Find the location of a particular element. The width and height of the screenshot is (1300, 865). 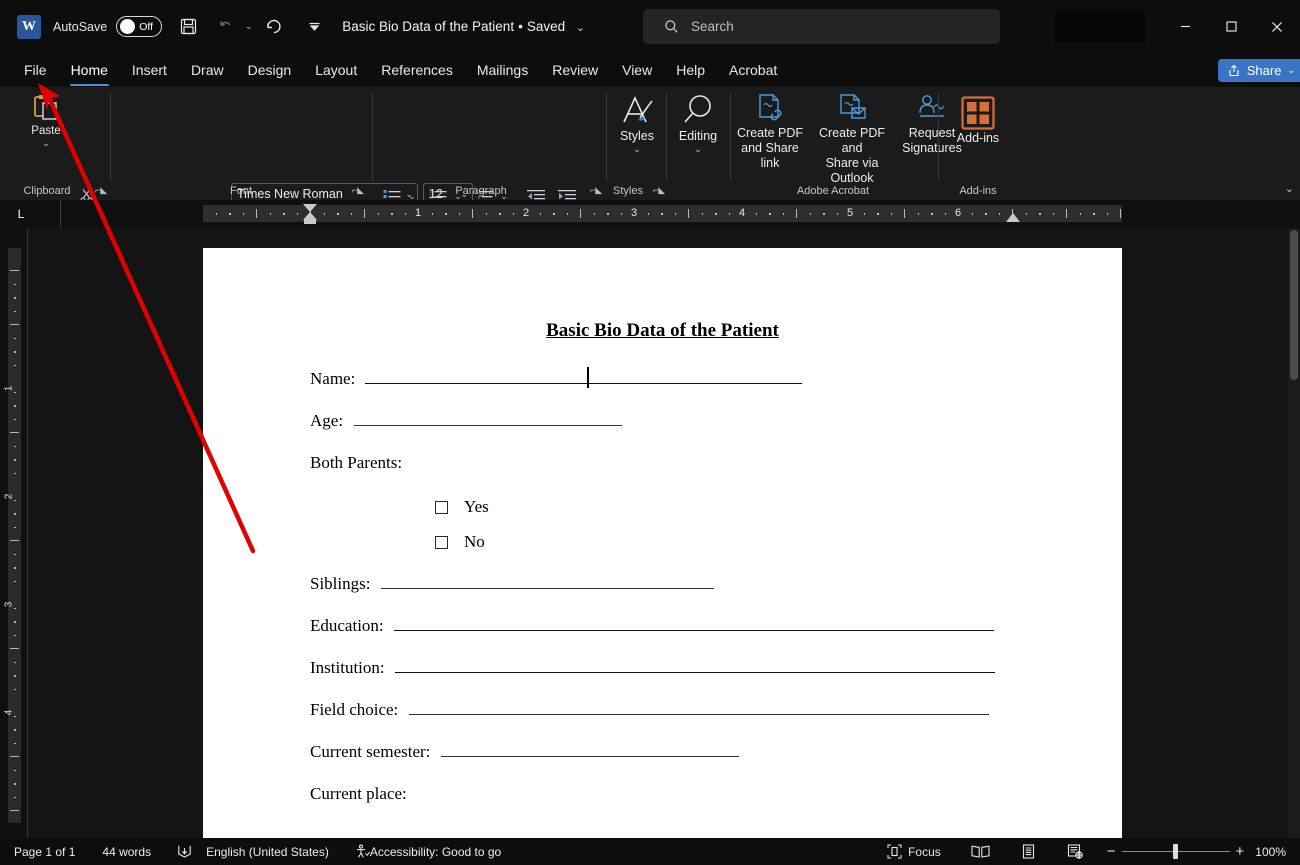

maximize-button is located at coordinates (1231, 26).